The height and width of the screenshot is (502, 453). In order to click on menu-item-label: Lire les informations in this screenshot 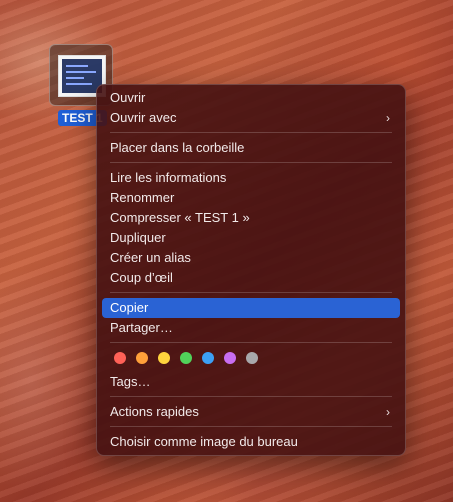, I will do `click(168, 177)`.